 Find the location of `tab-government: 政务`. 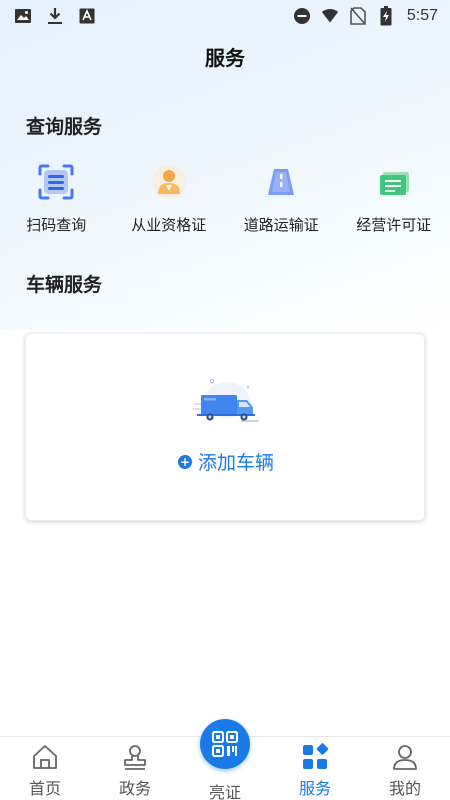

tab-government: 政务 is located at coordinates (135, 768).